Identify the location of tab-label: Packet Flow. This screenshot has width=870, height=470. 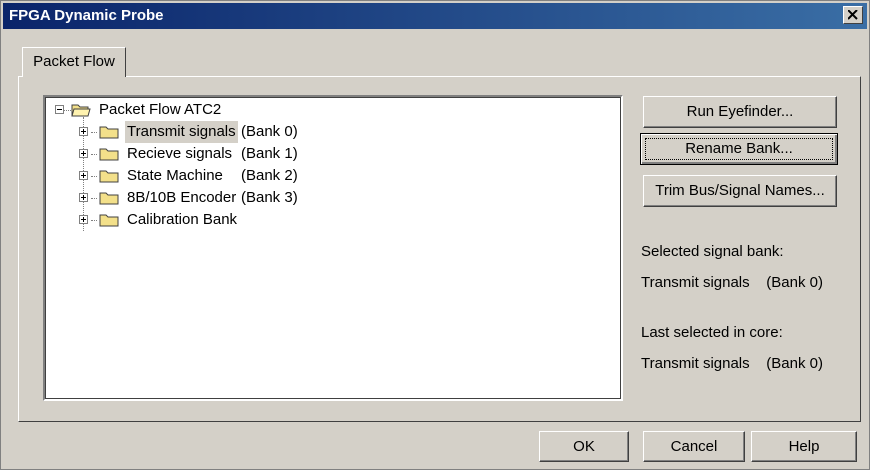
(74, 61).